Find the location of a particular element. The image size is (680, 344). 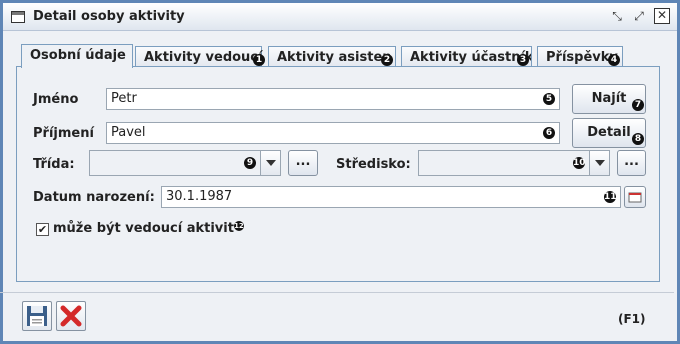

combo-badge: 9 is located at coordinates (250, 163).